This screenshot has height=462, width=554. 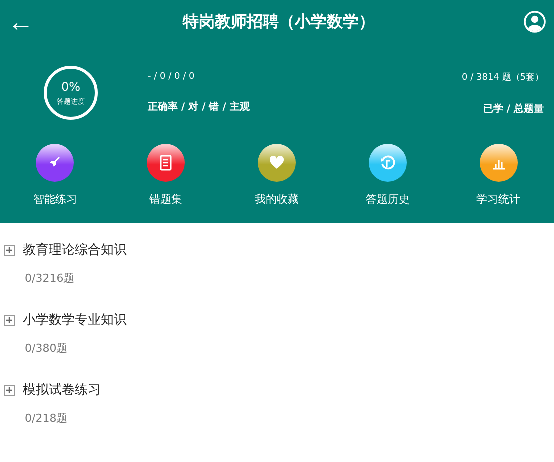 I want to click on question-count: 0/218题, so click(x=47, y=418).